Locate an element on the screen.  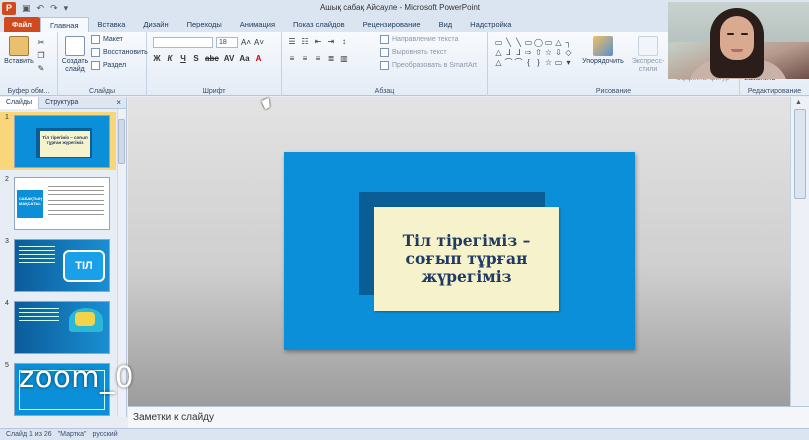
slide-count-status: Слайд 1 из 26 is located at coordinates (29, 434).